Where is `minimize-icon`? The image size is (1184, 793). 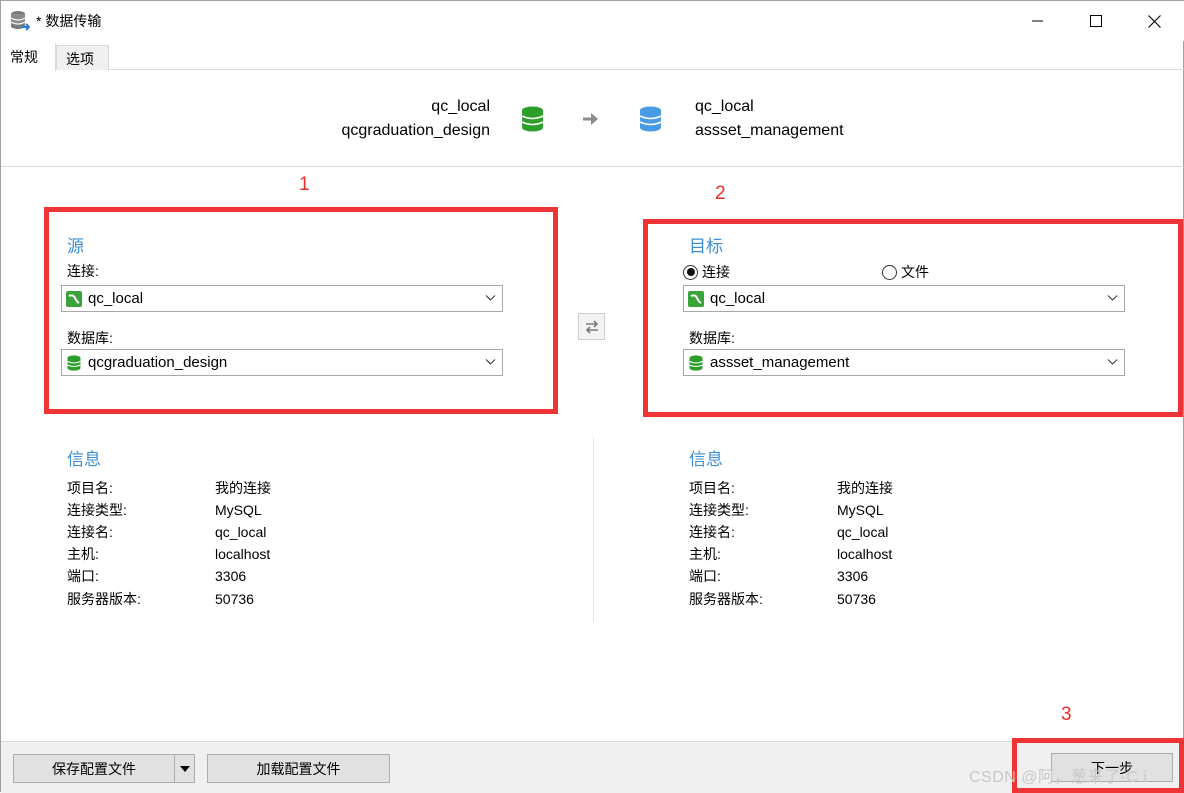 minimize-icon is located at coordinates (1037, 21).